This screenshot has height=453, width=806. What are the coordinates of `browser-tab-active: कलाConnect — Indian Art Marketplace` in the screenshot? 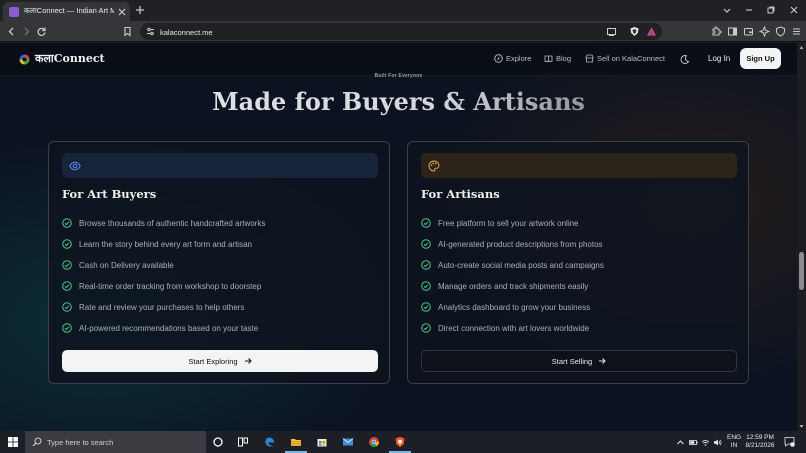 It's located at (66, 11).